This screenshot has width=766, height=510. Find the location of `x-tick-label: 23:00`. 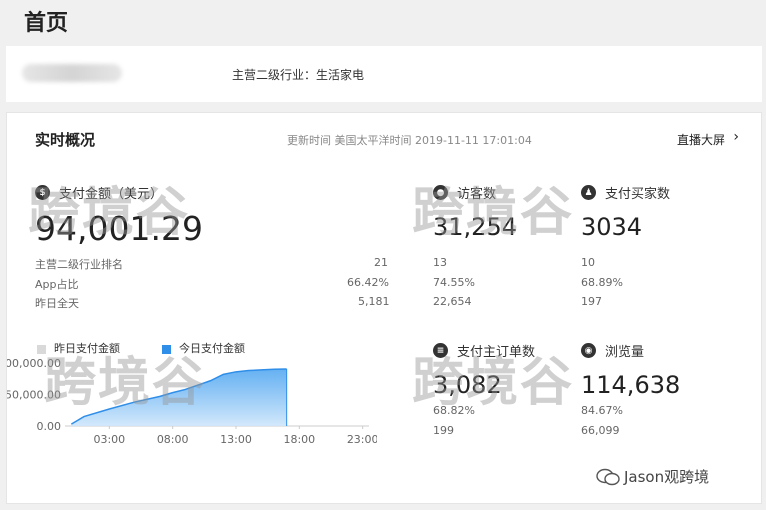

x-tick-label: 23:00 is located at coordinates (362, 439).